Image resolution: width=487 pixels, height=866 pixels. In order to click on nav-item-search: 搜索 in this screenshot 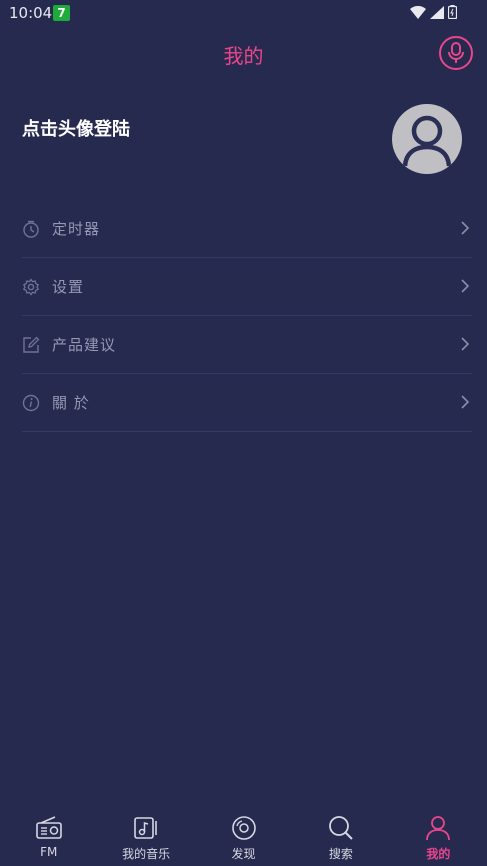, I will do `click(340, 836)`.